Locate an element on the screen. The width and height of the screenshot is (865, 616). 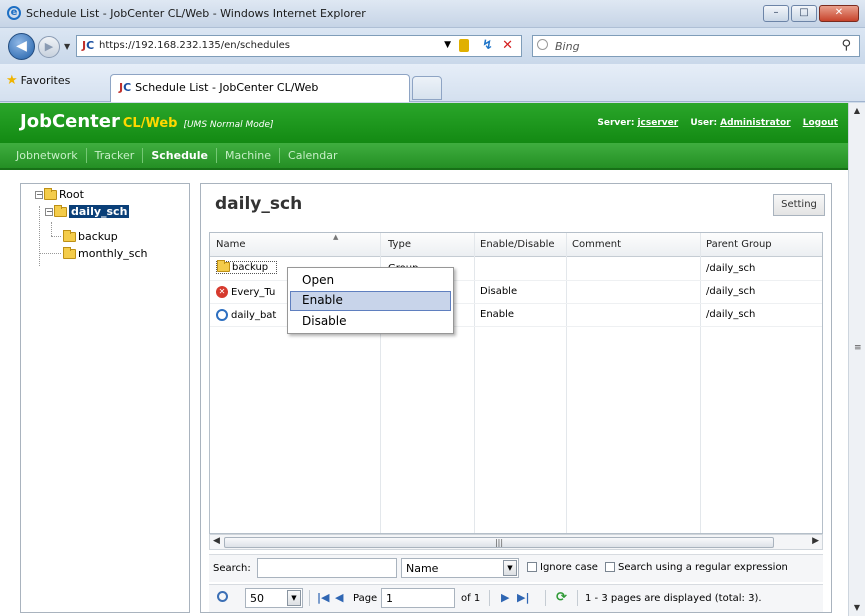
column-header-name: Name is located at coordinates (231, 244).